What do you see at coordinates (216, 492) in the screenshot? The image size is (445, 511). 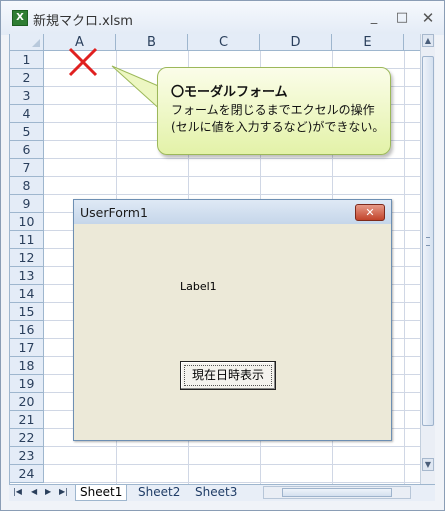 I see `tab-sheet3: Sheet3` at bounding box center [216, 492].